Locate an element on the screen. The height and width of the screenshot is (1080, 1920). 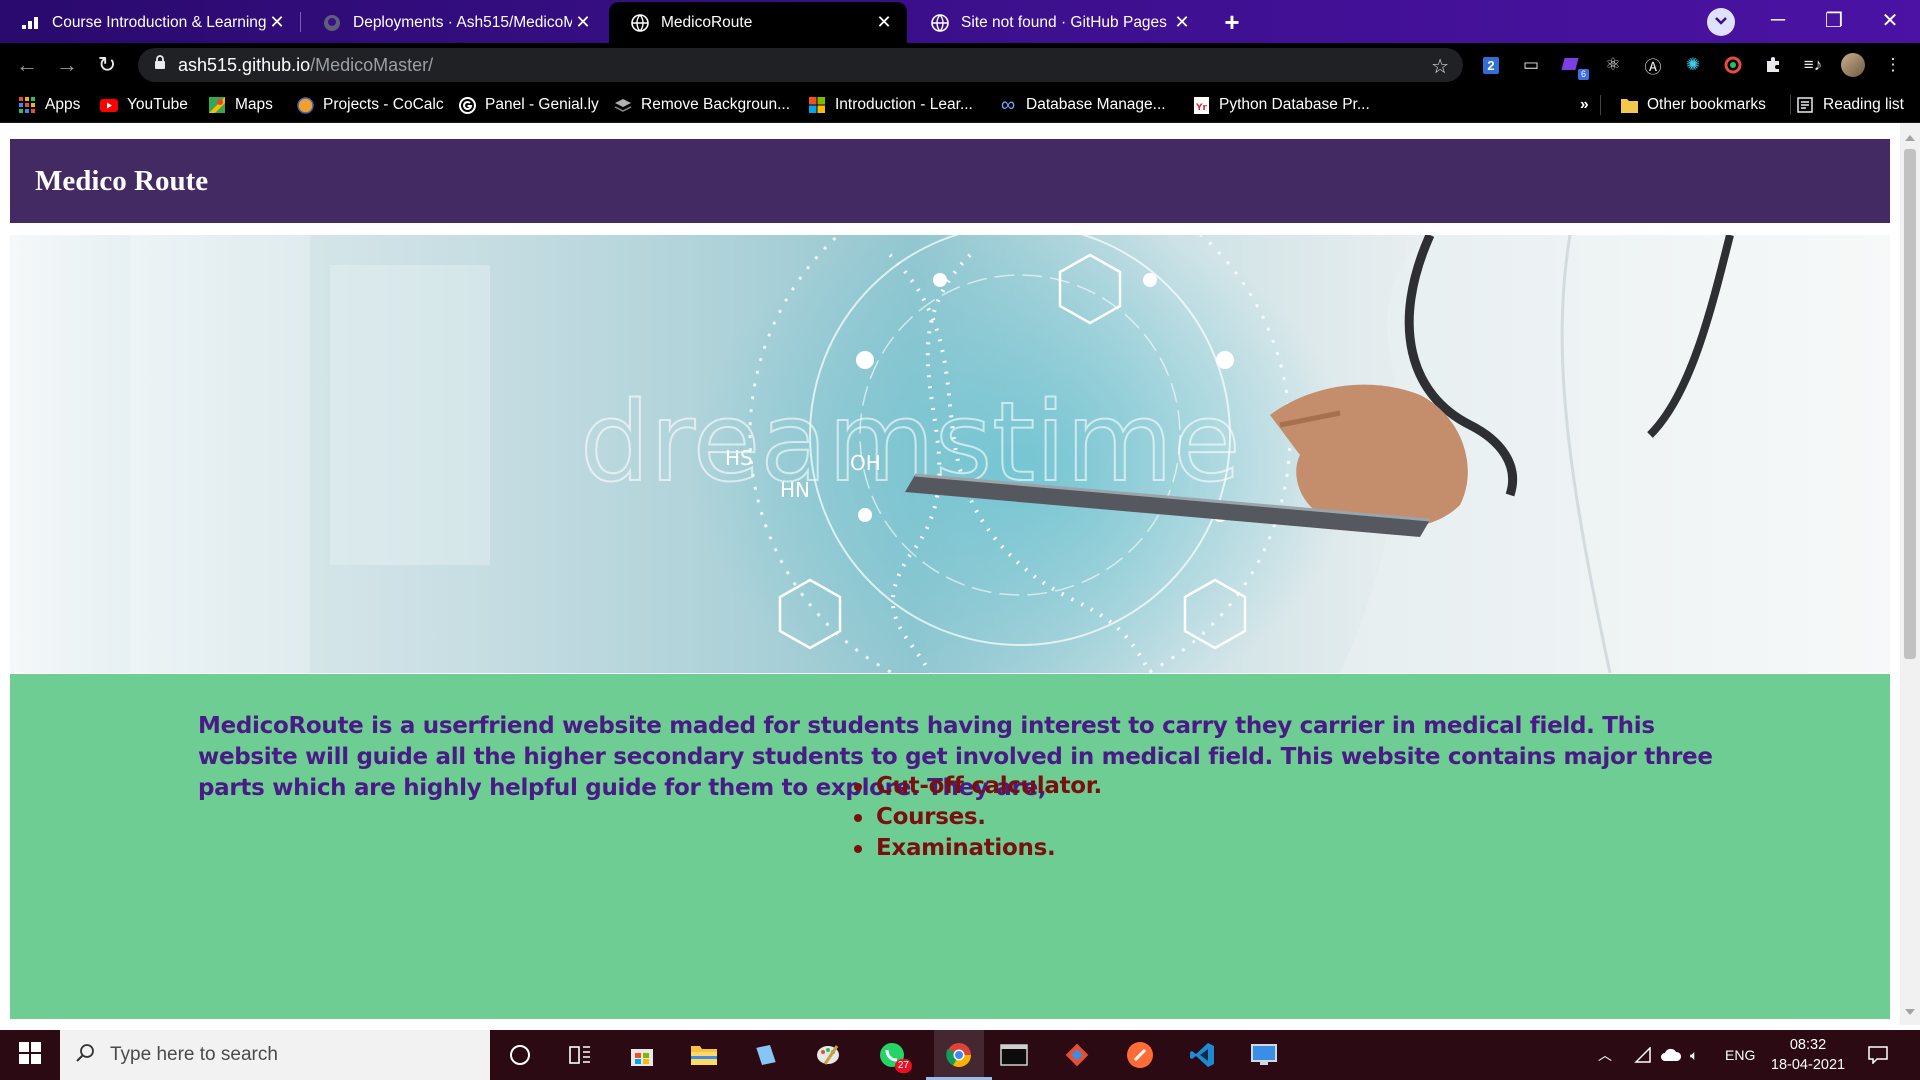
back-button: ← is located at coordinates (27, 65).